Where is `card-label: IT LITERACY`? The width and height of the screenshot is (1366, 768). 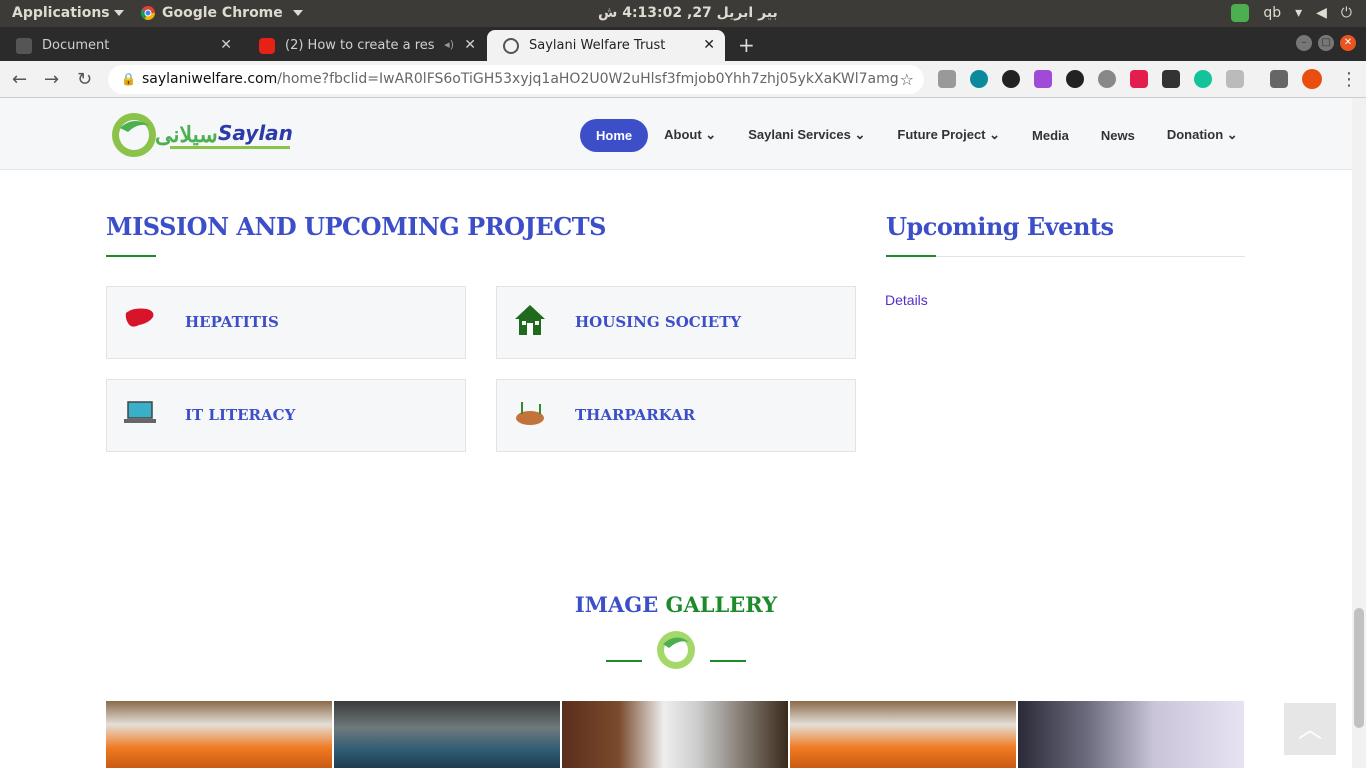
card-label: IT LITERACY is located at coordinates (240, 415).